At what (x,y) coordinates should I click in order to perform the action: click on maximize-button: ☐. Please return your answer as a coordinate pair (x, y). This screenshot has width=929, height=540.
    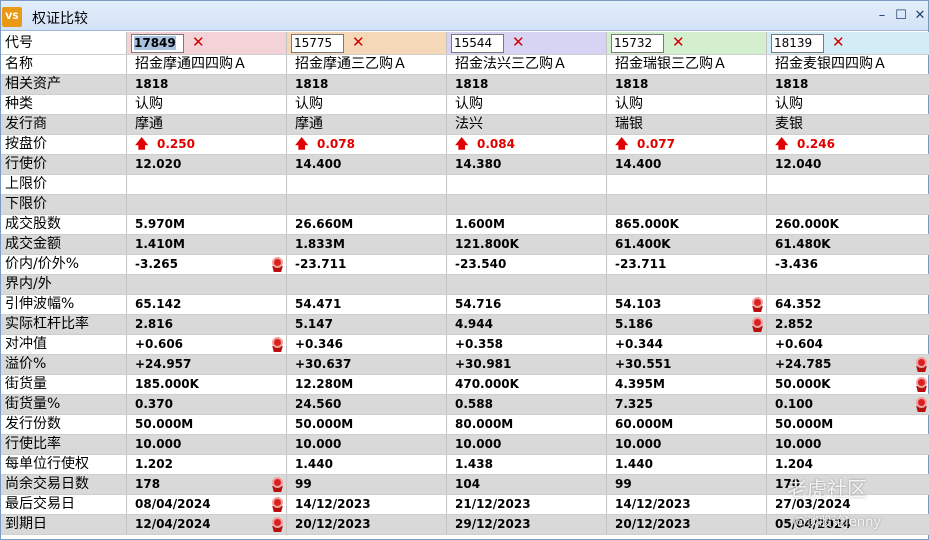
    Looking at the image, I should click on (901, 16).